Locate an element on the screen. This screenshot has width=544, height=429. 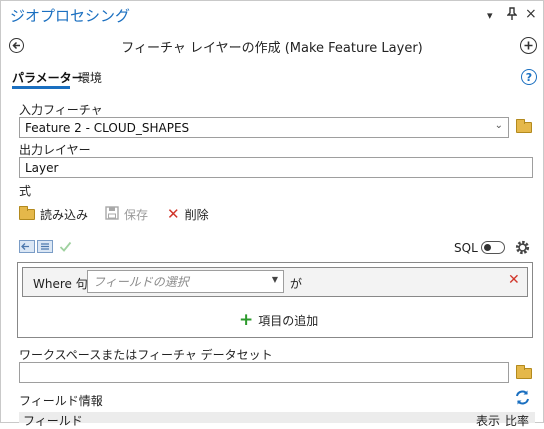
browse-input-folder-icon is located at coordinates (524, 126).